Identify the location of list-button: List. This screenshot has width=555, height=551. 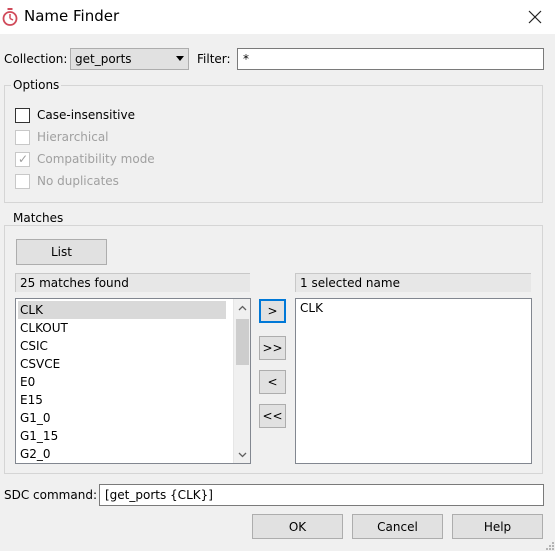
(61, 252).